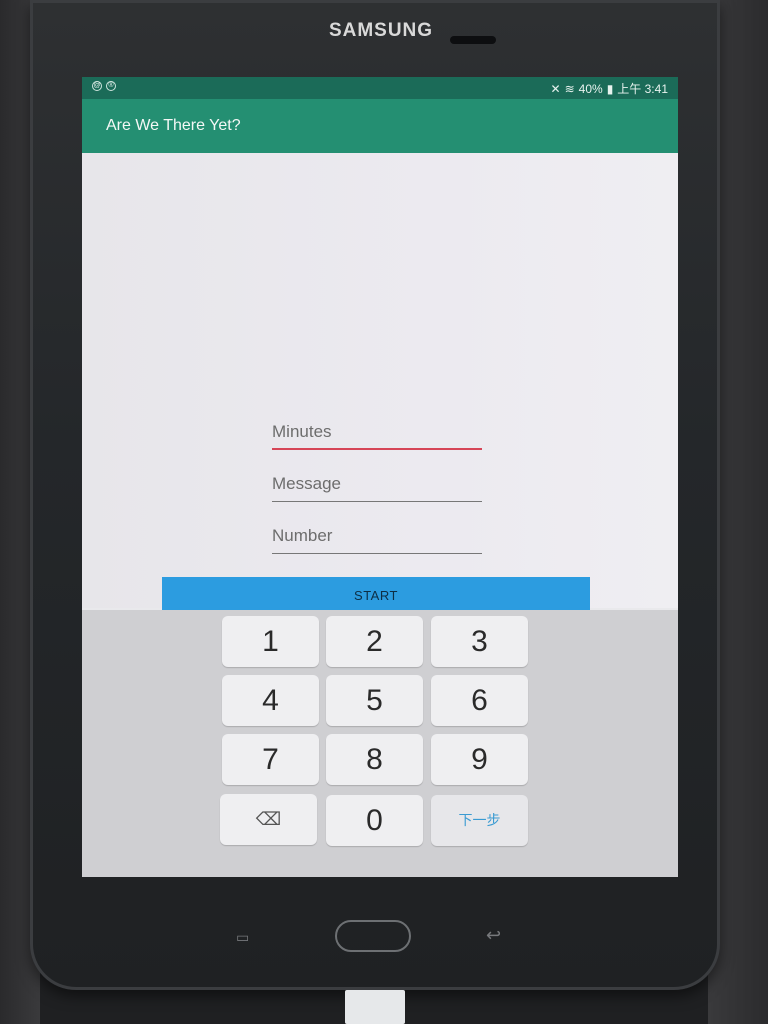 This screenshot has height=1024, width=768. Describe the element at coordinates (380, 88) in the screenshot. I see `status-bar: @ ® ✕ ≋ 40% ▮ 上午 3:41` at that location.